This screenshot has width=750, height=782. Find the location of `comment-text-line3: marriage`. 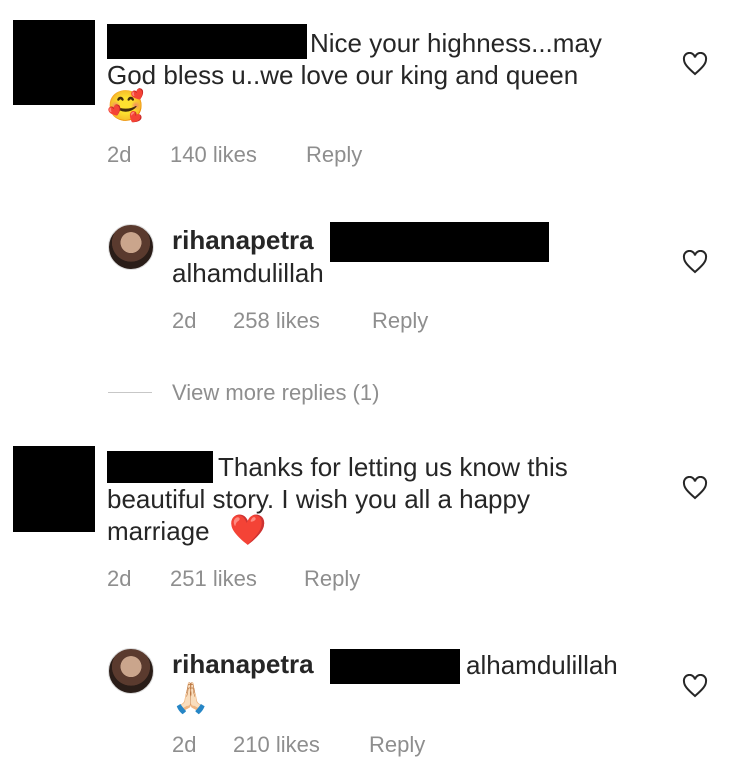

comment-text-line3: marriage is located at coordinates (158, 531).